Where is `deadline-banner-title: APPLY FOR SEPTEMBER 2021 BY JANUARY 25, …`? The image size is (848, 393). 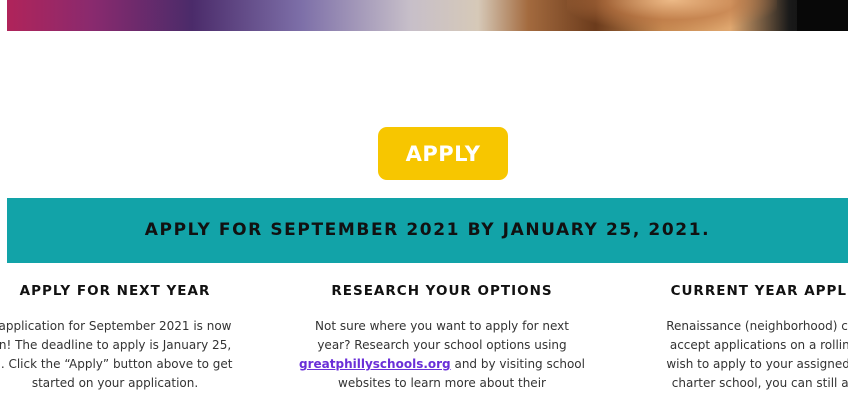 deadline-banner-title: APPLY FOR SEPTEMBER 2021 BY JANUARY 25, … is located at coordinates (427, 230).